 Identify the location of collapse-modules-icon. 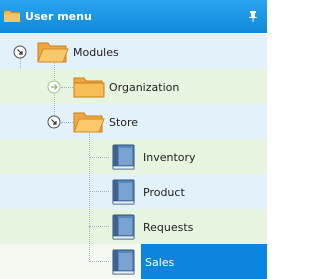
(20, 53).